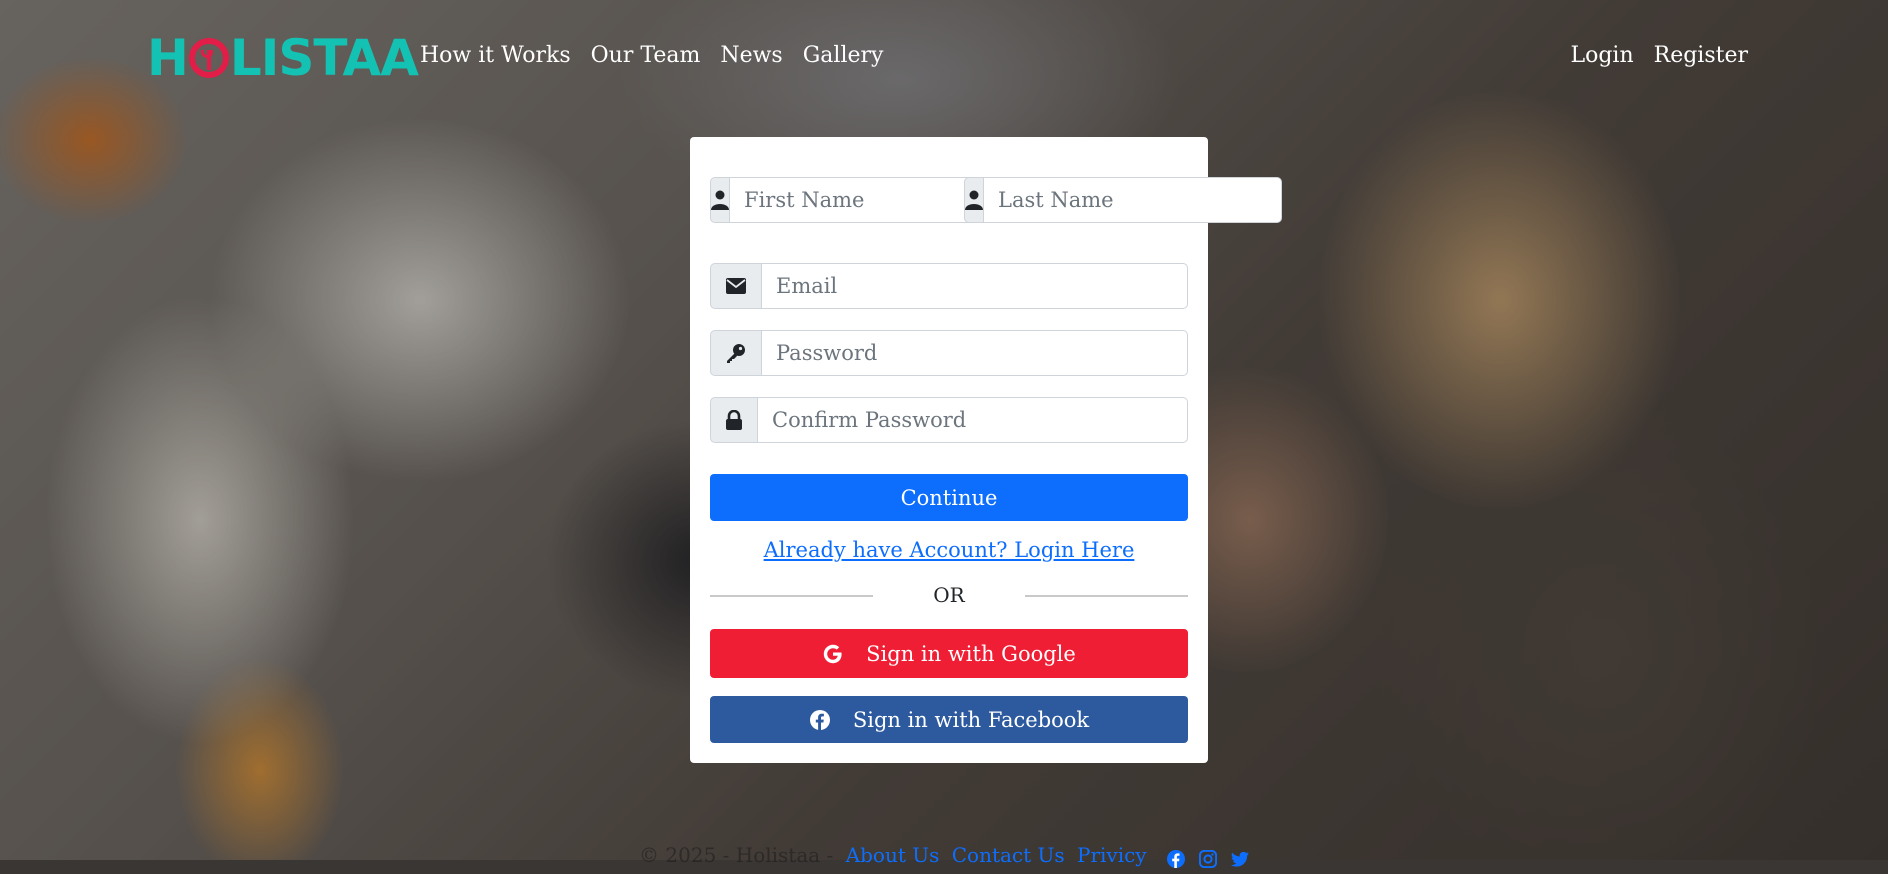 The image size is (1888, 874). Describe the element at coordinates (949, 550) in the screenshot. I see `login-here-link: Already have Account? Login Here` at that location.